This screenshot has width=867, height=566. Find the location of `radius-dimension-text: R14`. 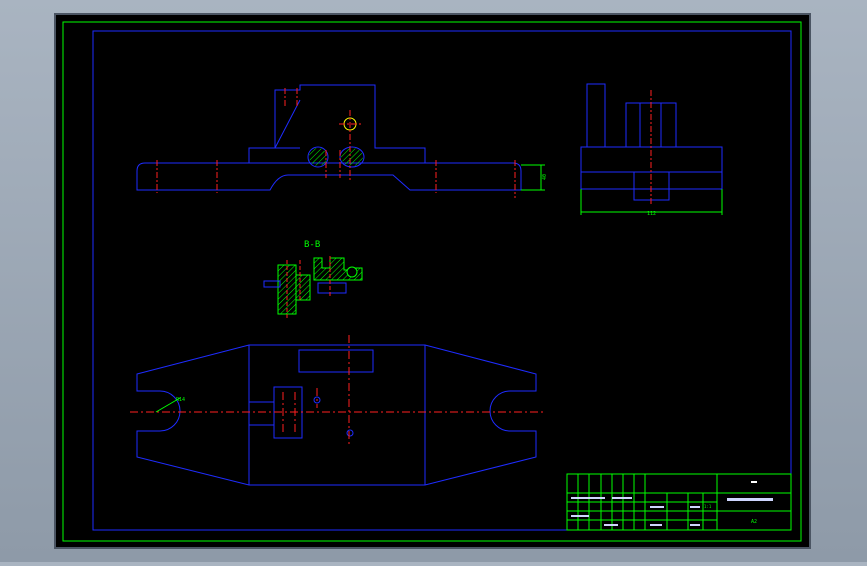

radius-dimension-text: R14 is located at coordinates (180, 400).